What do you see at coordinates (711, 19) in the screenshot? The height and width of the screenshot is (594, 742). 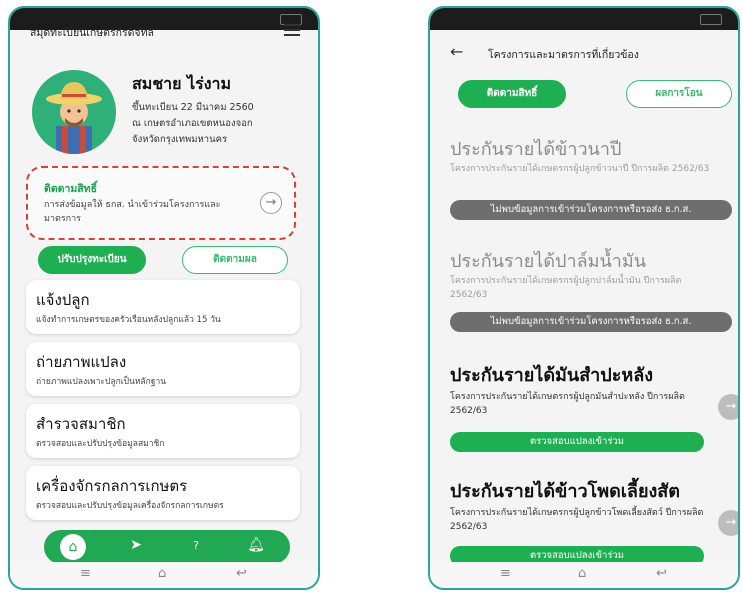 I see `battery-icon` at bounding box center [711, 19].